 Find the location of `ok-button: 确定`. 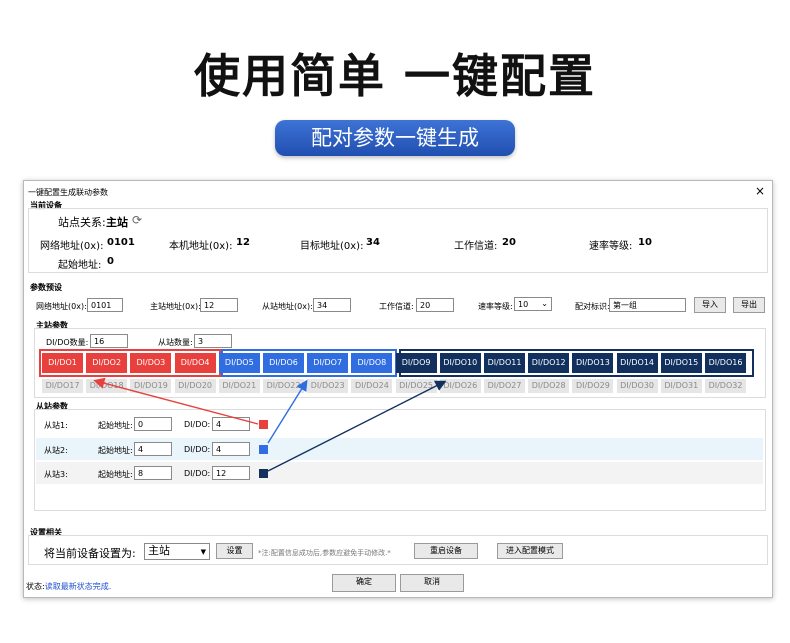

ok-button: 确定 is located at coordinates (364, 583).